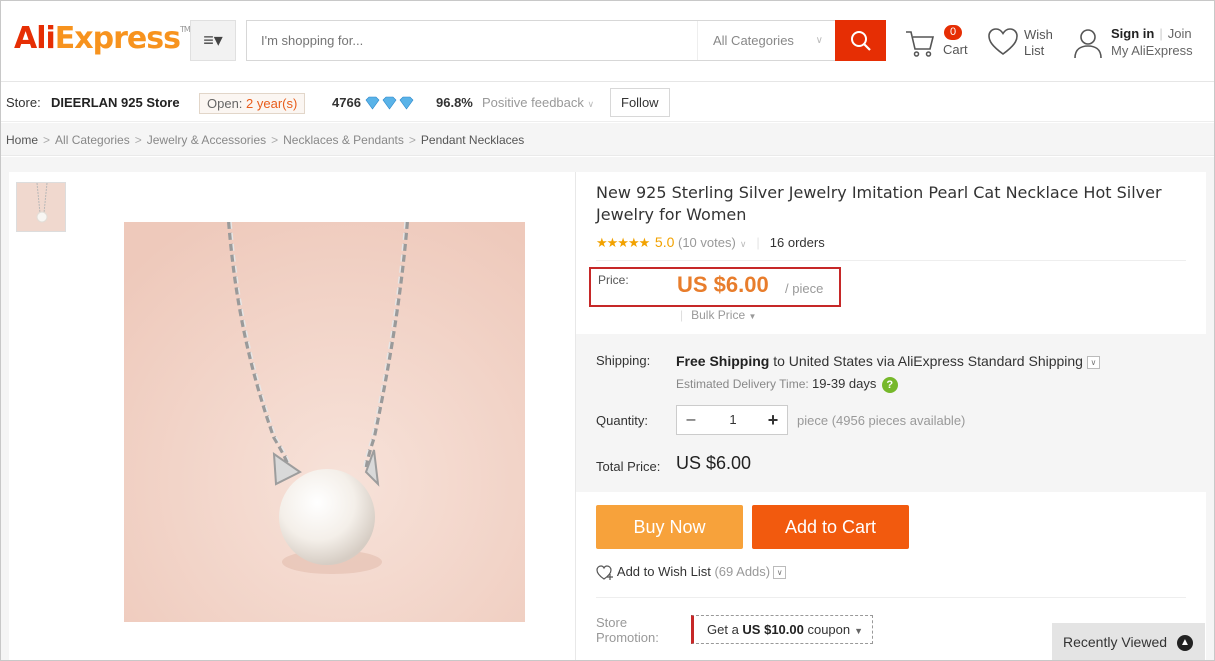 The width and height of the screenshot is (1215, 661). I want to click on add-to-wish-list-link: Add to Wish List (69 Adds) ∨, so click(691, 572).